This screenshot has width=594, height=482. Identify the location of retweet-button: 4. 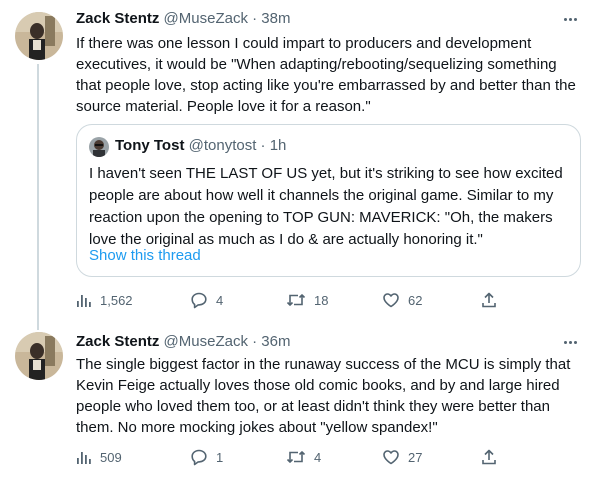
(303, 457).